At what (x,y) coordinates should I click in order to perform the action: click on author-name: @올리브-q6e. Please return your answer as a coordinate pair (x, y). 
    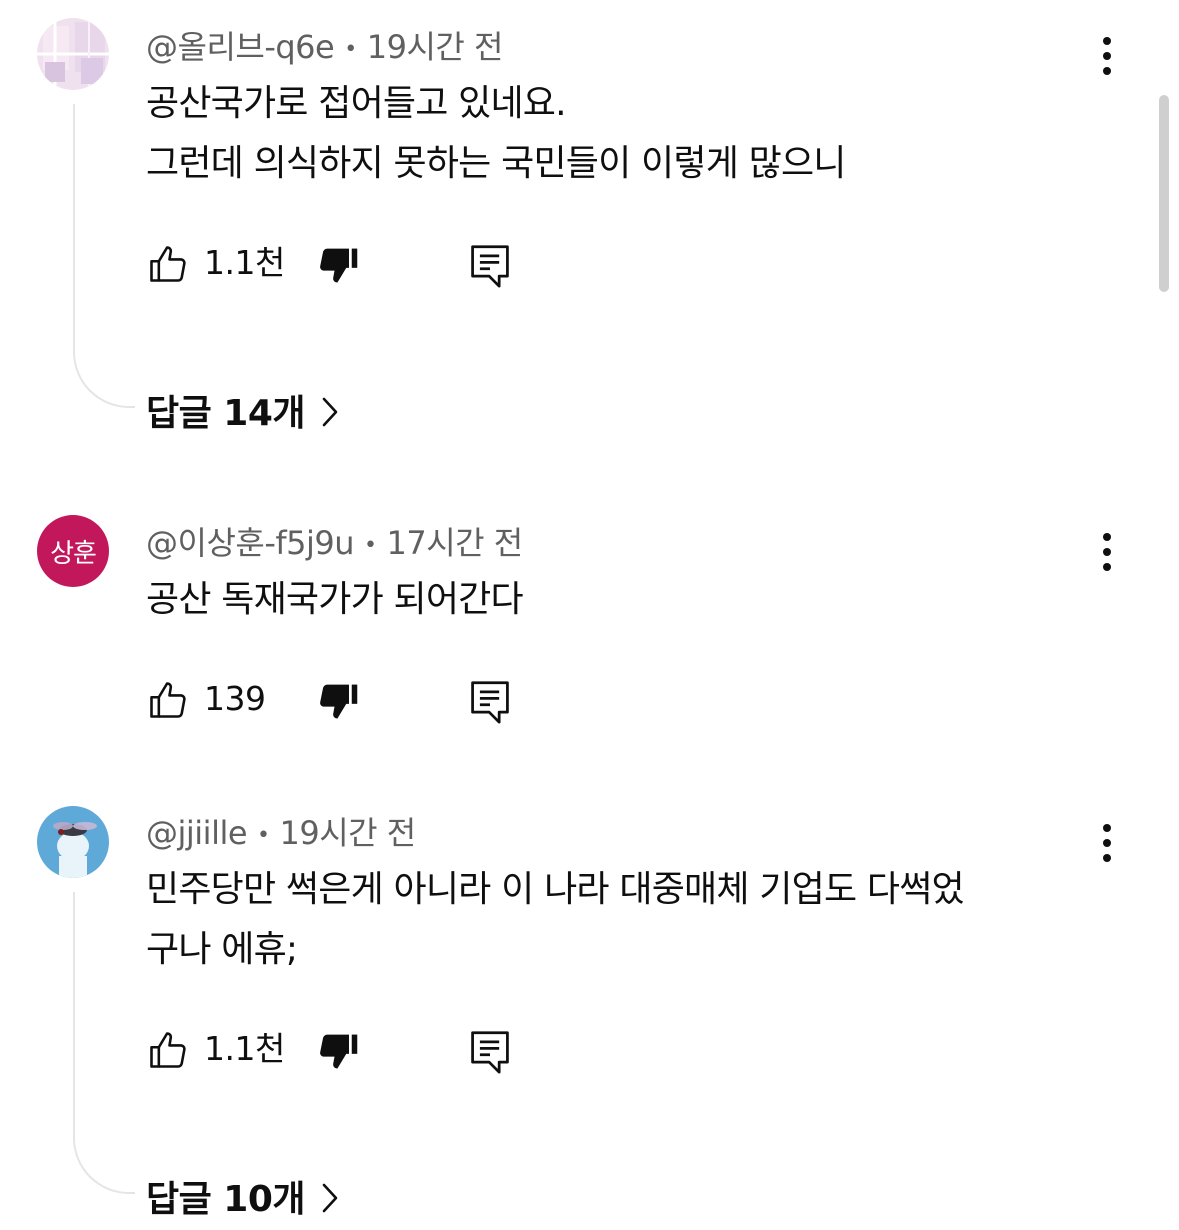
    Looking at the image, I should click on (240, 47).